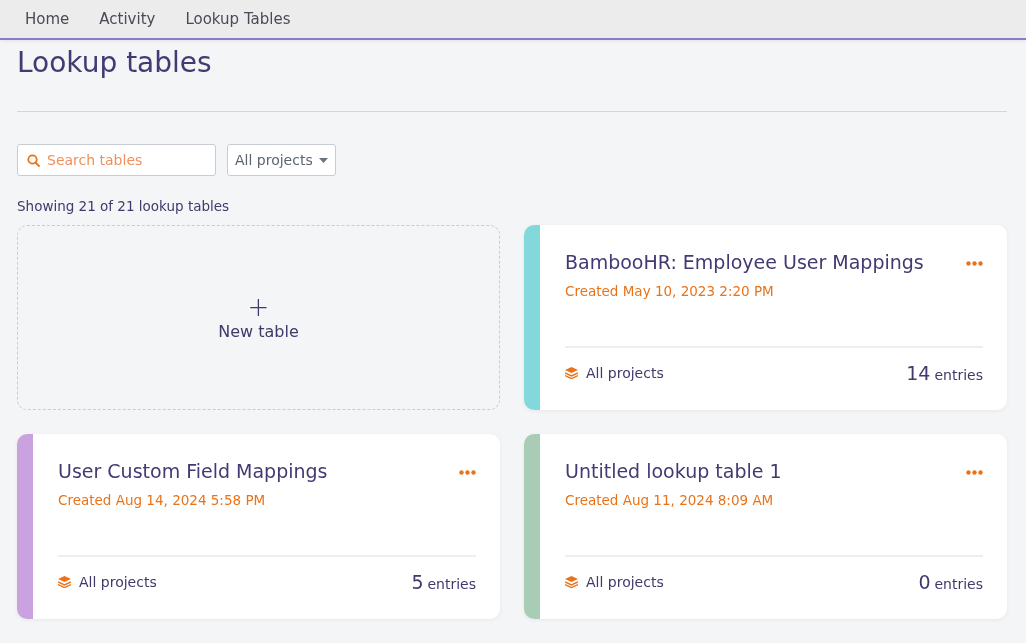 This screenshot has height=643, width=1026. I want to click on nav-link: Lookup Tables, so click(238, 19).